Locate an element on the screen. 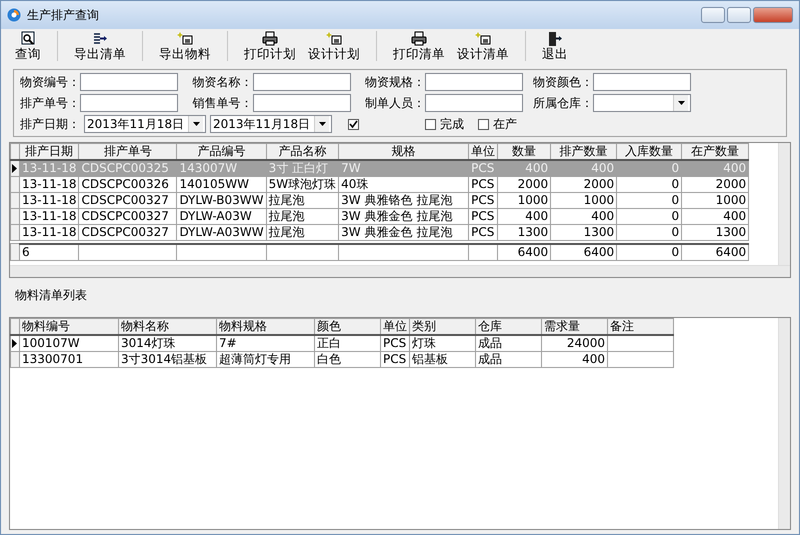  column-header: 物料编号 is located at coordinates (69, 326).